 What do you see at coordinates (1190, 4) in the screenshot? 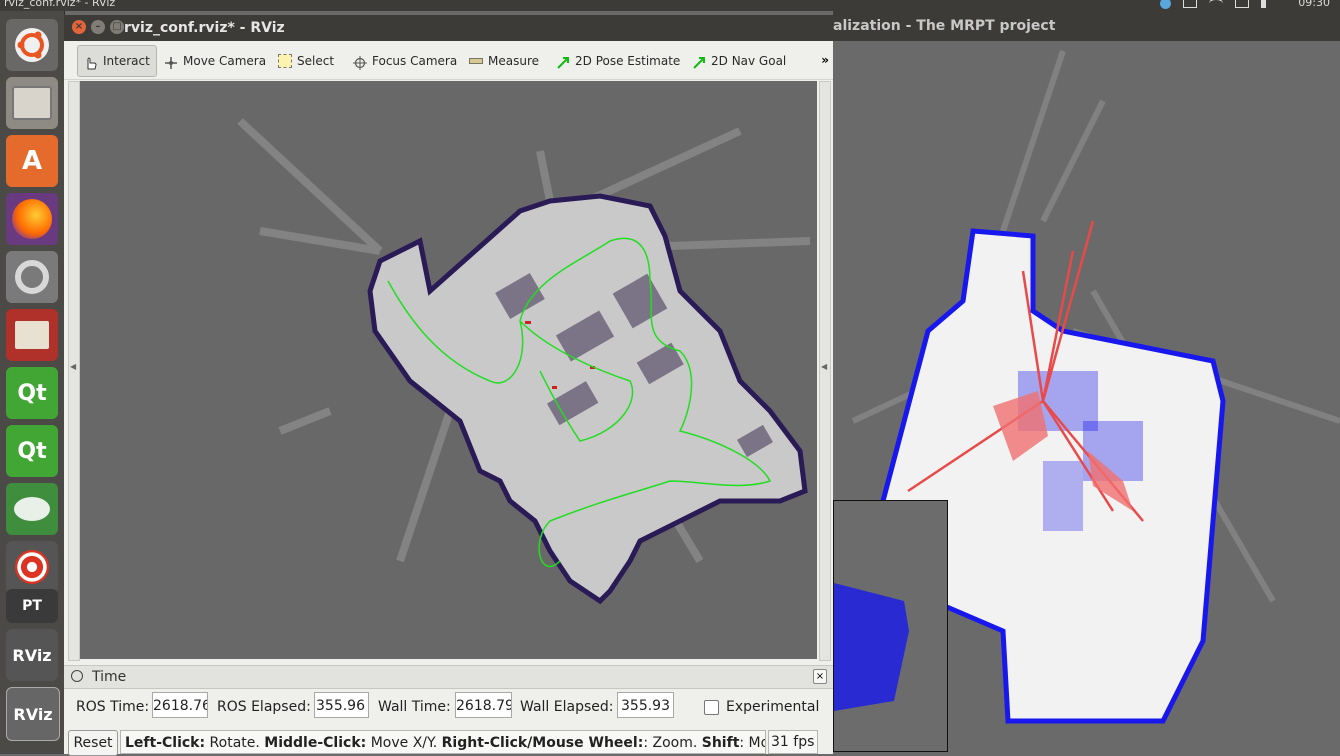
I see `keyboard-icon` at bounding box center [1190, 4].